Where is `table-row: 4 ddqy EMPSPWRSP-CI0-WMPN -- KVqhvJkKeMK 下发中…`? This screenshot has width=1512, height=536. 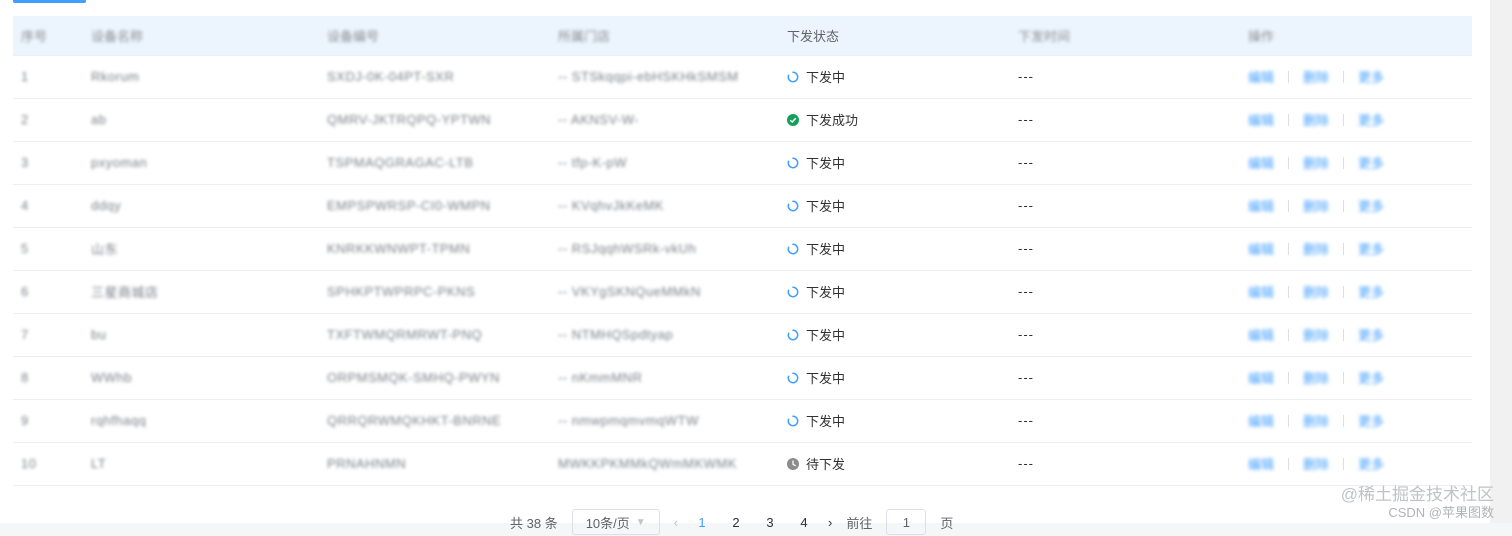
table-row: 4 ddqy EMPSPWRSP-CI0-WMPN -- KVqhvJkKeMK 下发中… is located at coordinates (742, 206).